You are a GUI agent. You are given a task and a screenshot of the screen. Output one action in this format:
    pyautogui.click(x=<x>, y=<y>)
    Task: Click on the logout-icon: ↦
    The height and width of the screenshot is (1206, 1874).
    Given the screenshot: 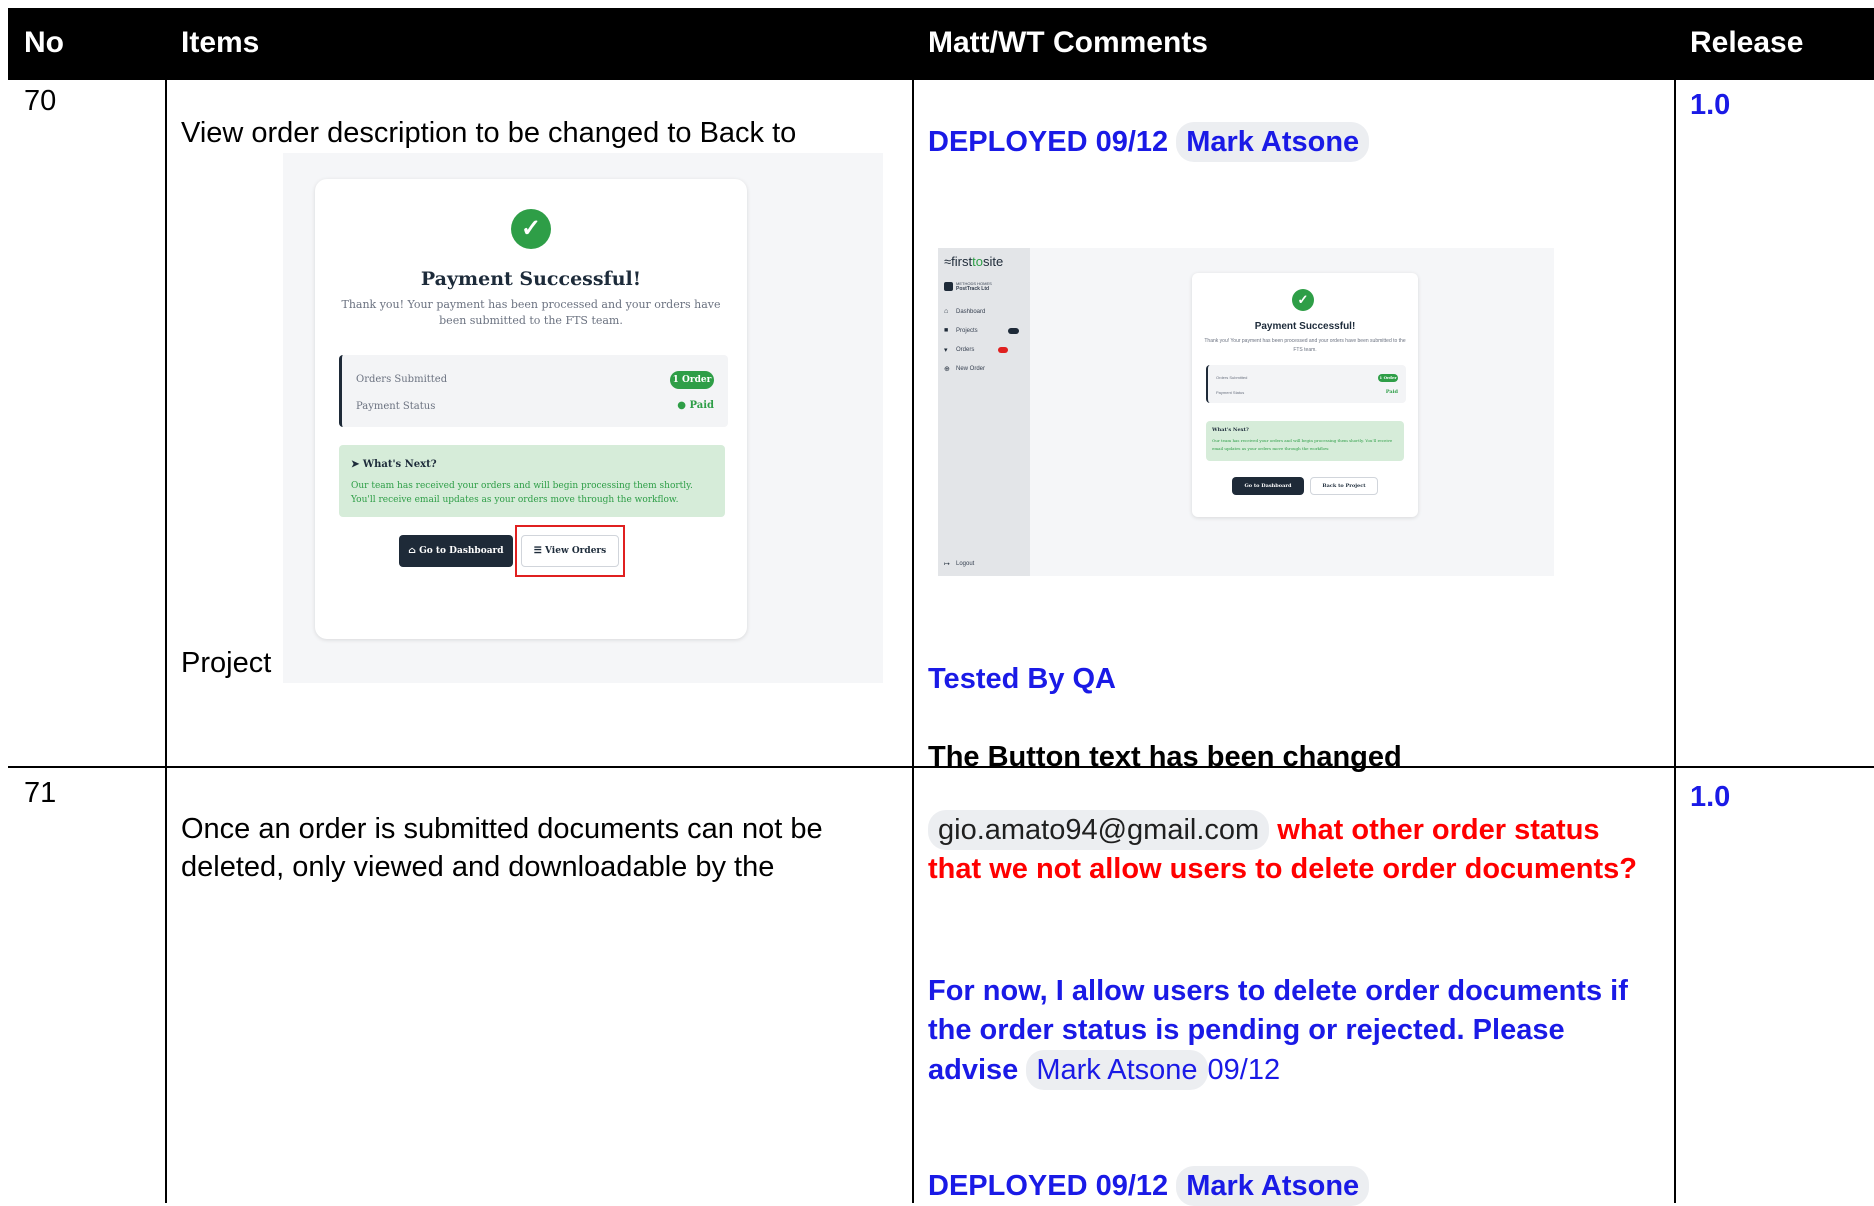 What is the action you would take?
    pyautogui.click(x=947, y=564)
    